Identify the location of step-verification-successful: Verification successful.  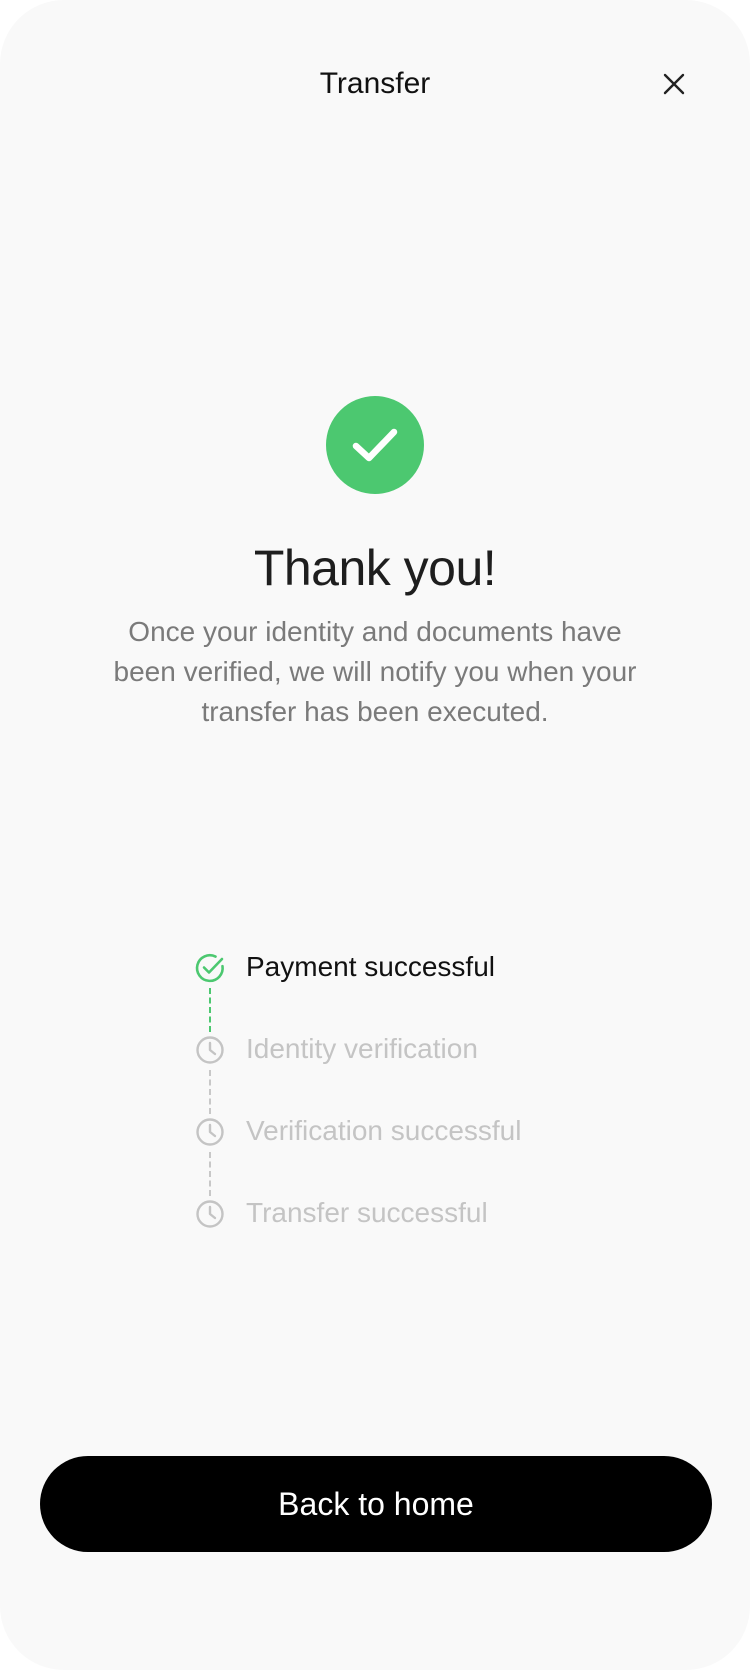
(413, 1156).